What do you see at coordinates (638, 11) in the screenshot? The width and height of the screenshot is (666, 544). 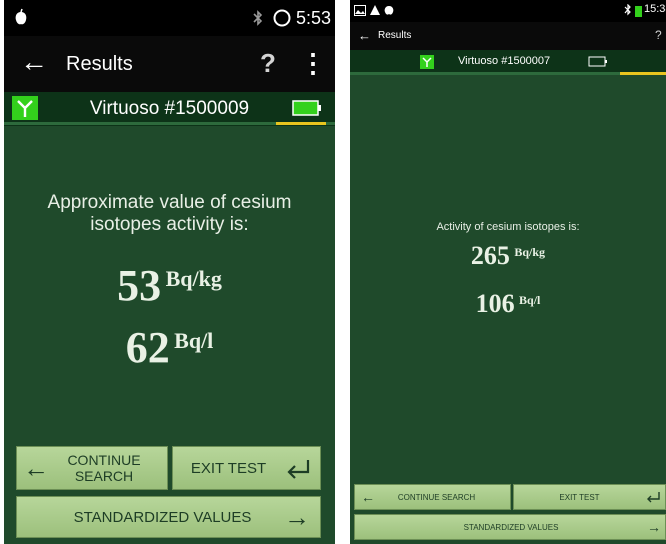 I see `battery-status-icon` at bounding box center [638, 11].